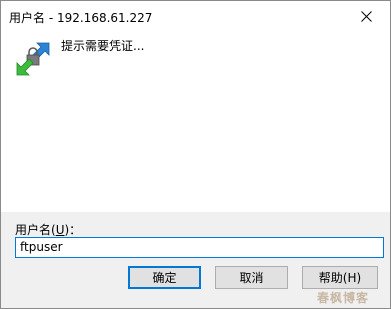 This screenshot has width=391, height=309. I want to click on close-button, so click(367, 16).